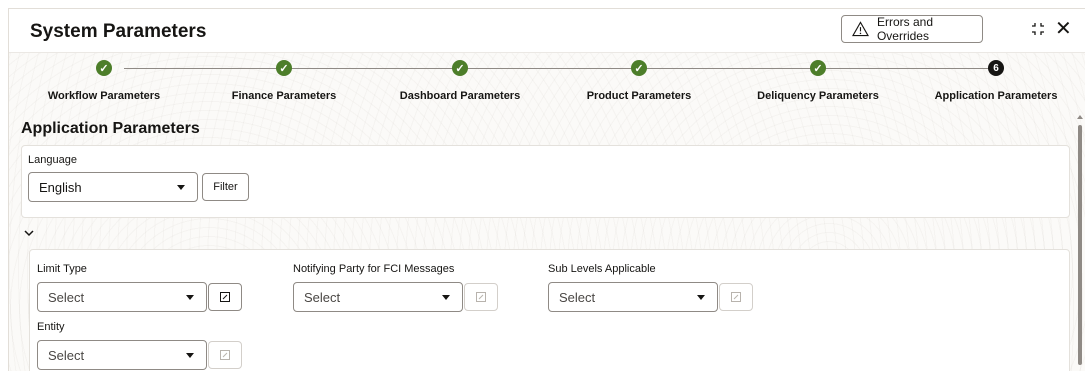 The height and width of the screenshot is (371, 1085). Describe the element at coordinates (818, 83) in the screenshot. I see `train-step-deliquency: ✓ Deliquency Parameters` at that location.